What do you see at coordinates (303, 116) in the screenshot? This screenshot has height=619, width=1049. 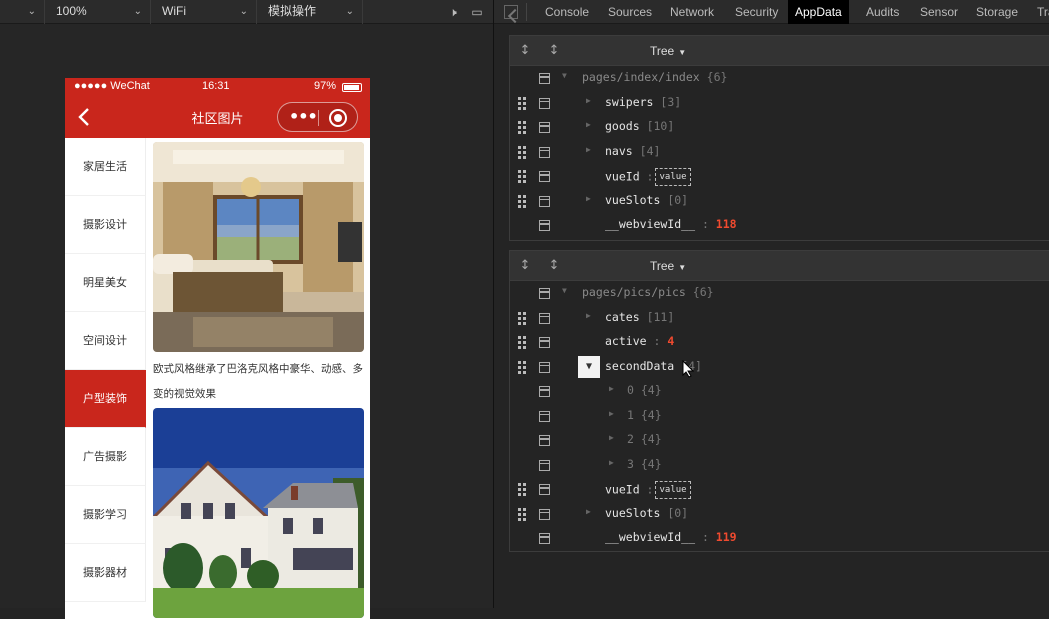 I see `more-dots-icon: •••` at bounding box center [303, 116].